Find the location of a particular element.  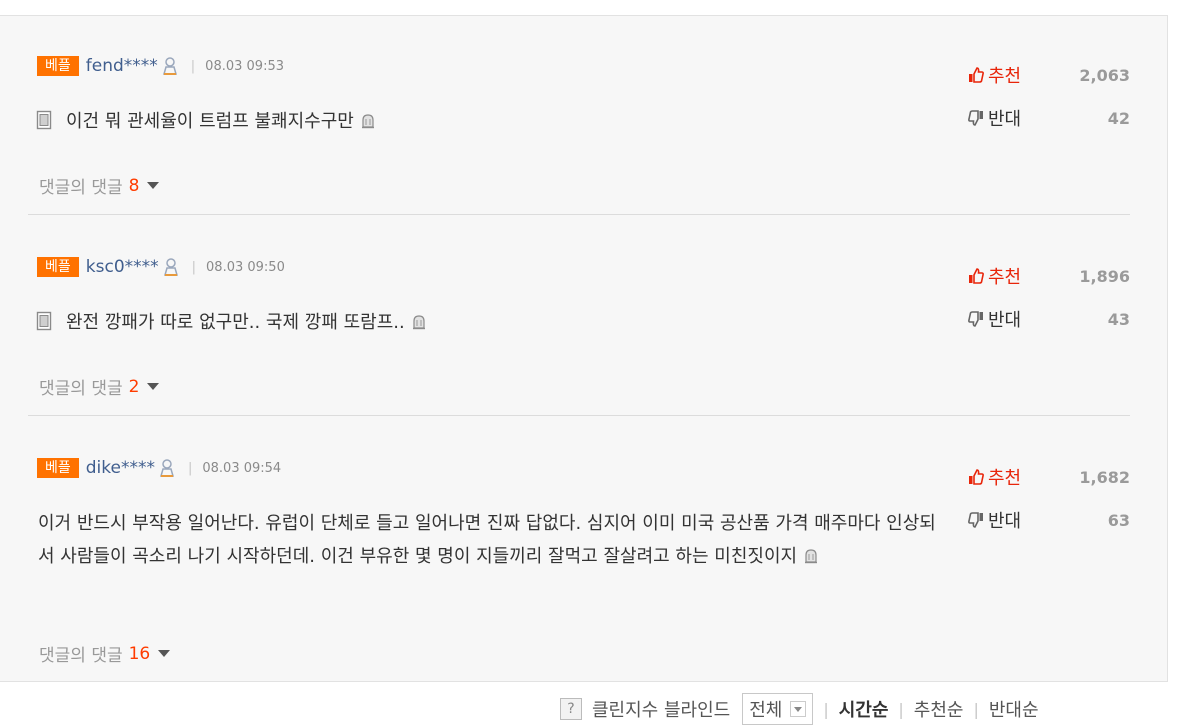

comment-time: 08.03 09:50 is located at coordinates (245, 267).